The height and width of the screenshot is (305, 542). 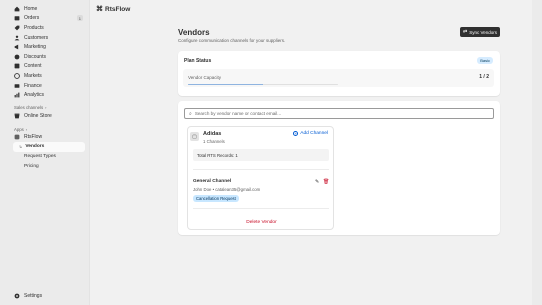 I want to click on vendor-capacity-progress, so click(x=263, y=84).